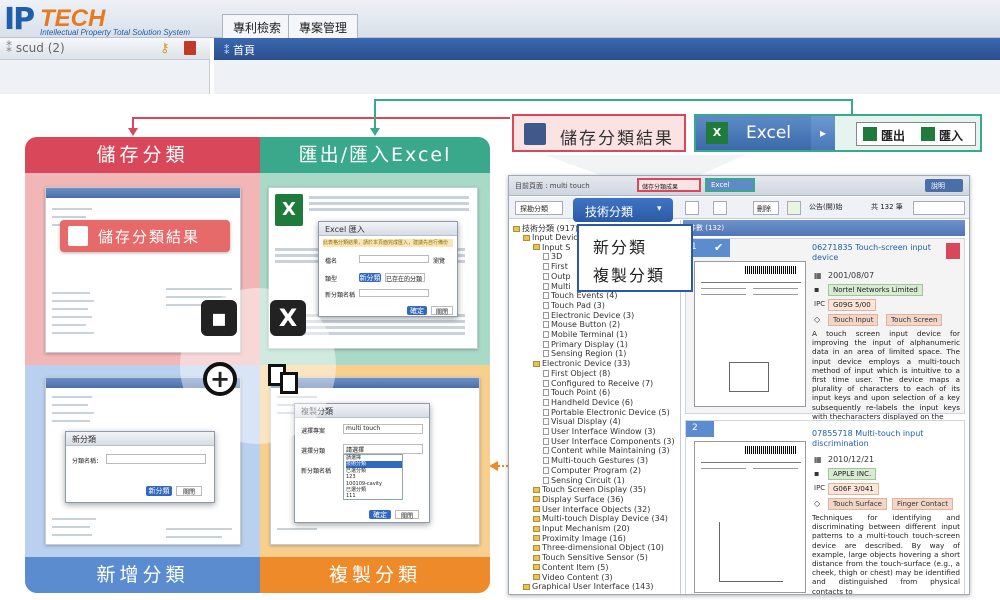  Describe the element at coordinates (159, 491) in the screenshot. I see `add-dialog-ok-button: 新分類` at that location.